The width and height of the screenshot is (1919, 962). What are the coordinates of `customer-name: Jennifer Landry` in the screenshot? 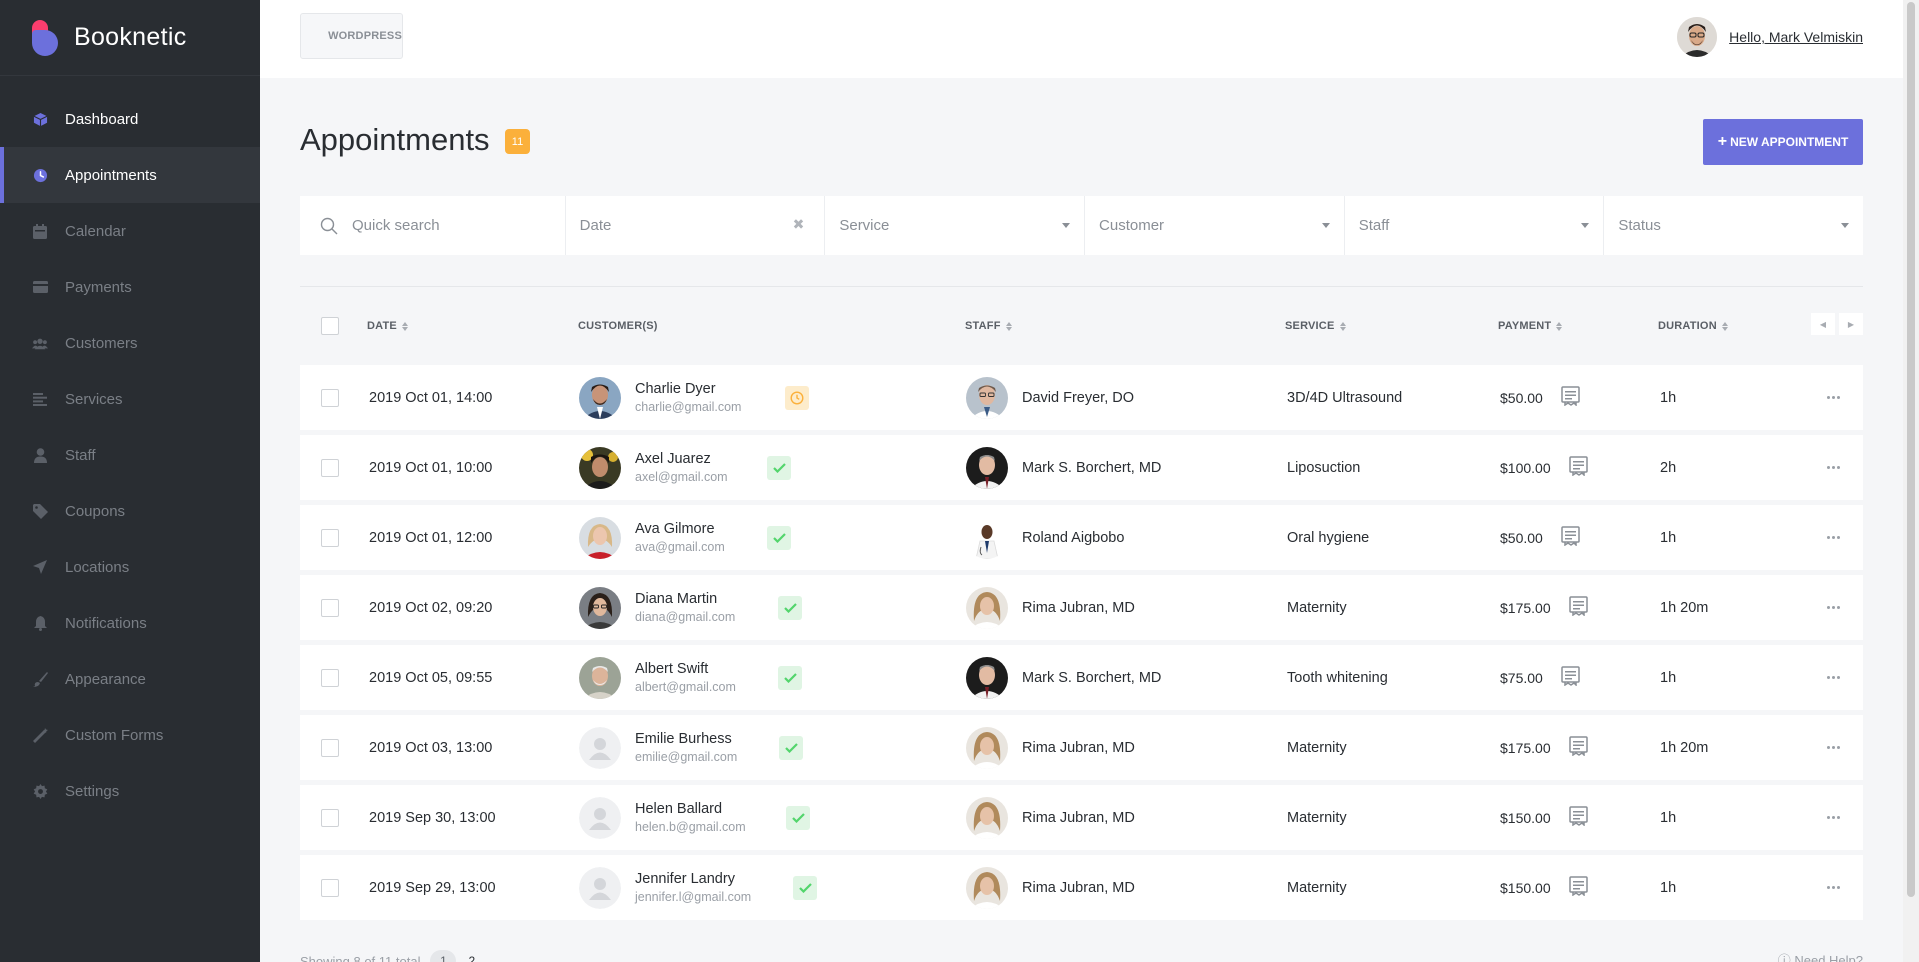 It's located at (685, 879).